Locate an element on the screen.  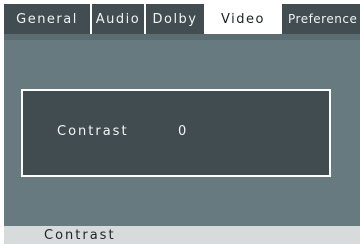
tab-dolby: Dolby is located at coordinates (175, 19).